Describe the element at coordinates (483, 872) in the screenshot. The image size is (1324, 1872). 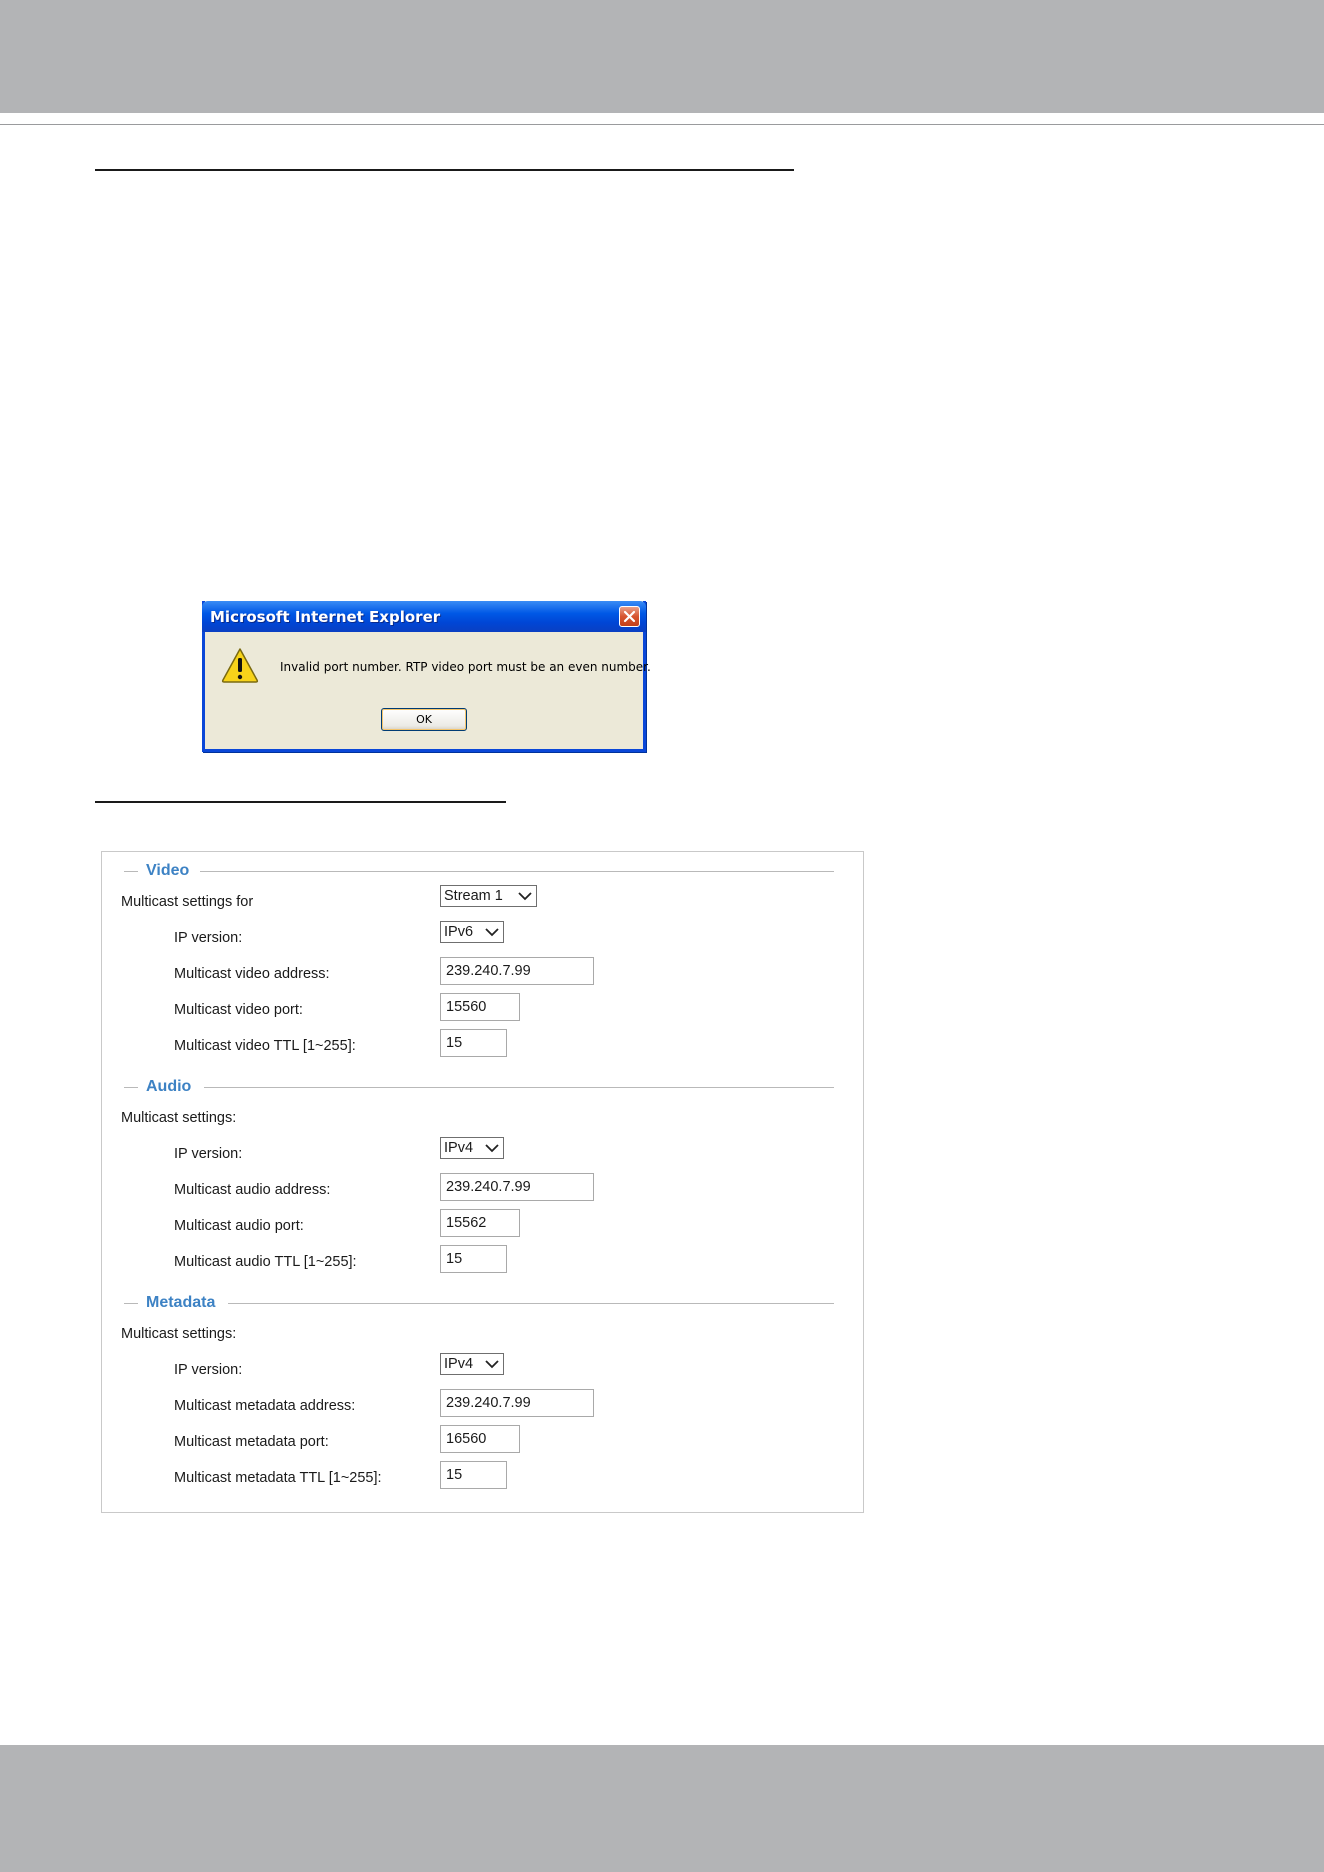
I see `video-section-header: Video` at that location.